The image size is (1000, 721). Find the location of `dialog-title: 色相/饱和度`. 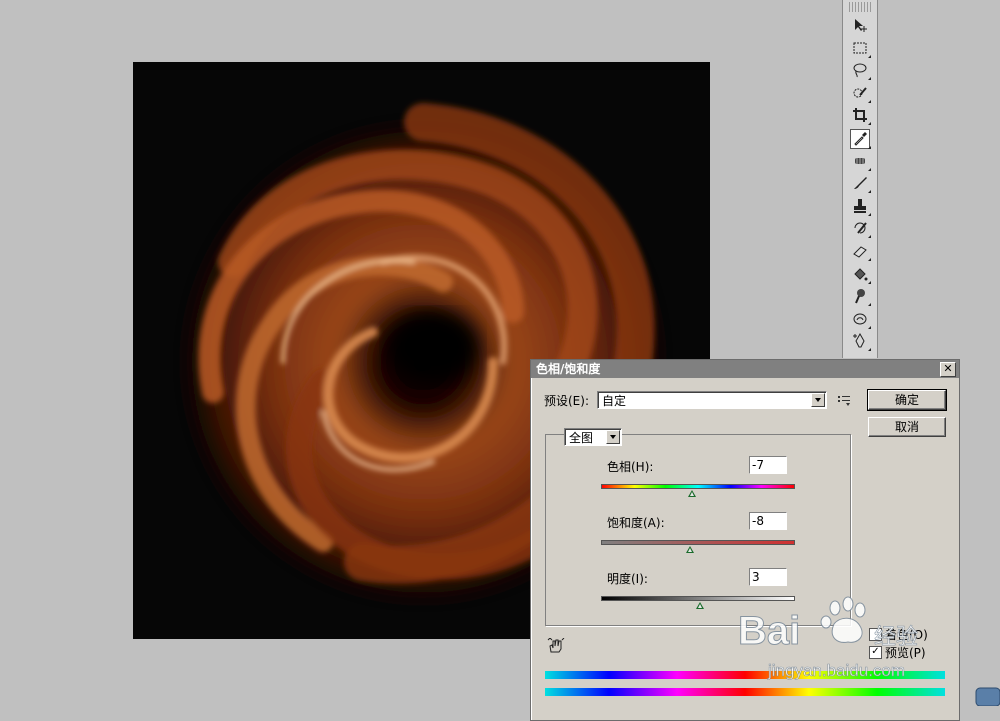

dialog-title: 色相/饱和度 is located at coordinates (568, 369).